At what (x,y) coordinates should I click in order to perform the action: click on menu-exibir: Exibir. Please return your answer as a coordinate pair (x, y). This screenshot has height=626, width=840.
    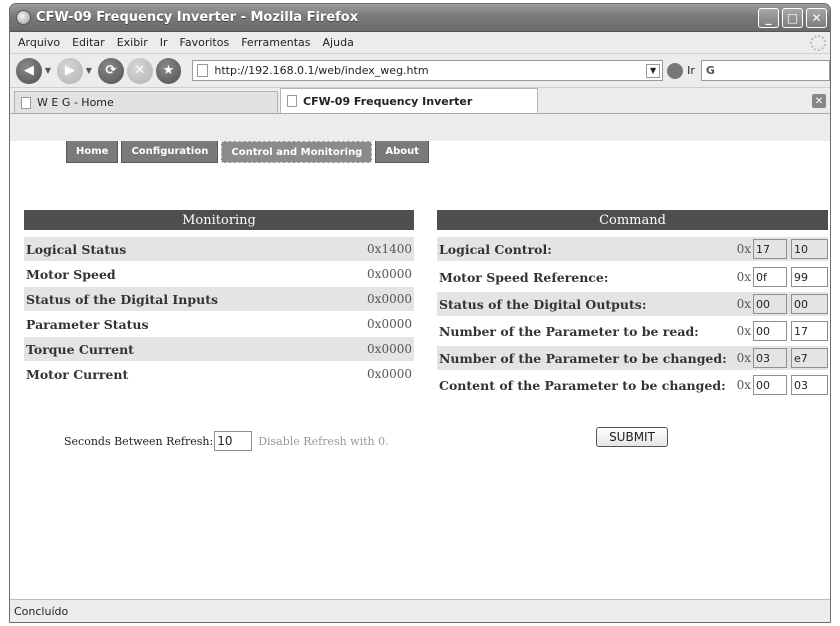
    Looking at the image, I should click on (132, 42).